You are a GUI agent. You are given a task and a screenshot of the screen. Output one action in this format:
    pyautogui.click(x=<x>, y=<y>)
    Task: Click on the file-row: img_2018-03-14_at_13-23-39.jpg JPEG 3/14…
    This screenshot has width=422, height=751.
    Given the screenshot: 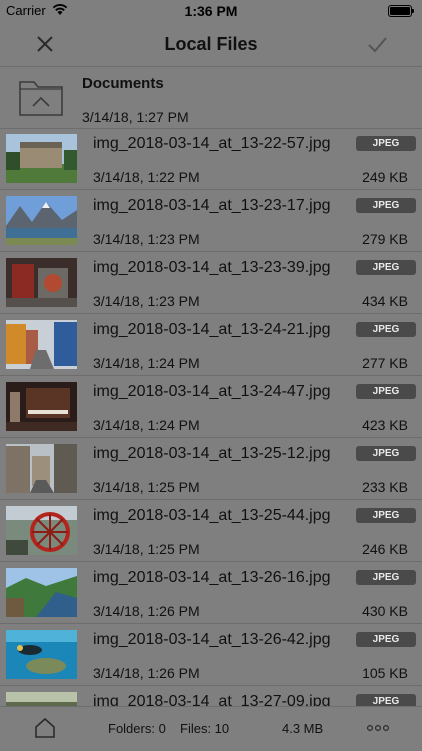 What is the action you would take?
    pyautogui.click(x=211, y=283)
    